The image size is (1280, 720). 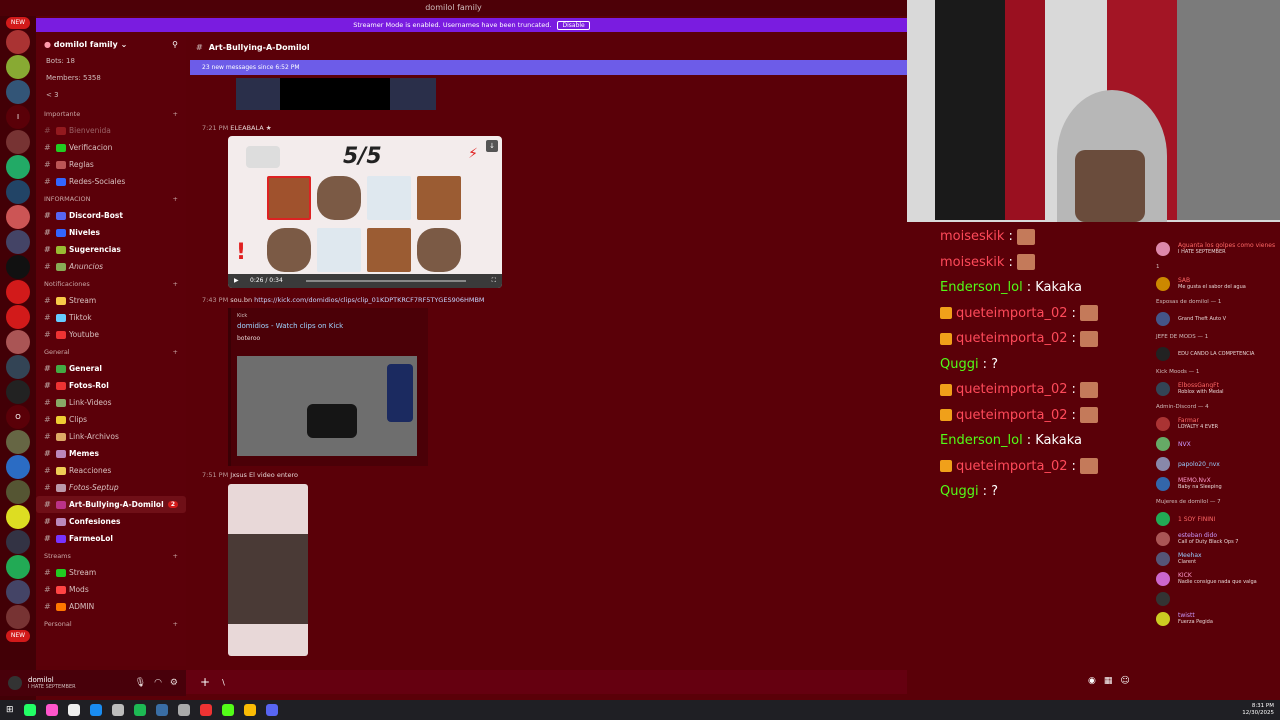 What do you see at coordinates (548, 67) in the screenshot?
I see `new-messages-bar: 23 new messages since 6:52 PM` at bounding box center [548, 67].